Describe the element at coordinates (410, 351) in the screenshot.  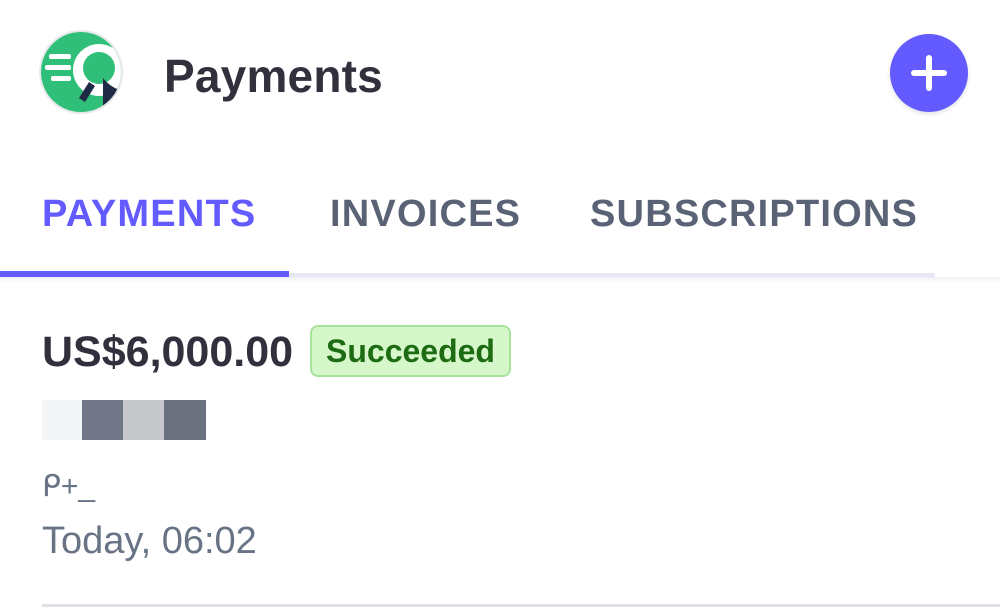
I see `status-badge: Succeeded` at that location.